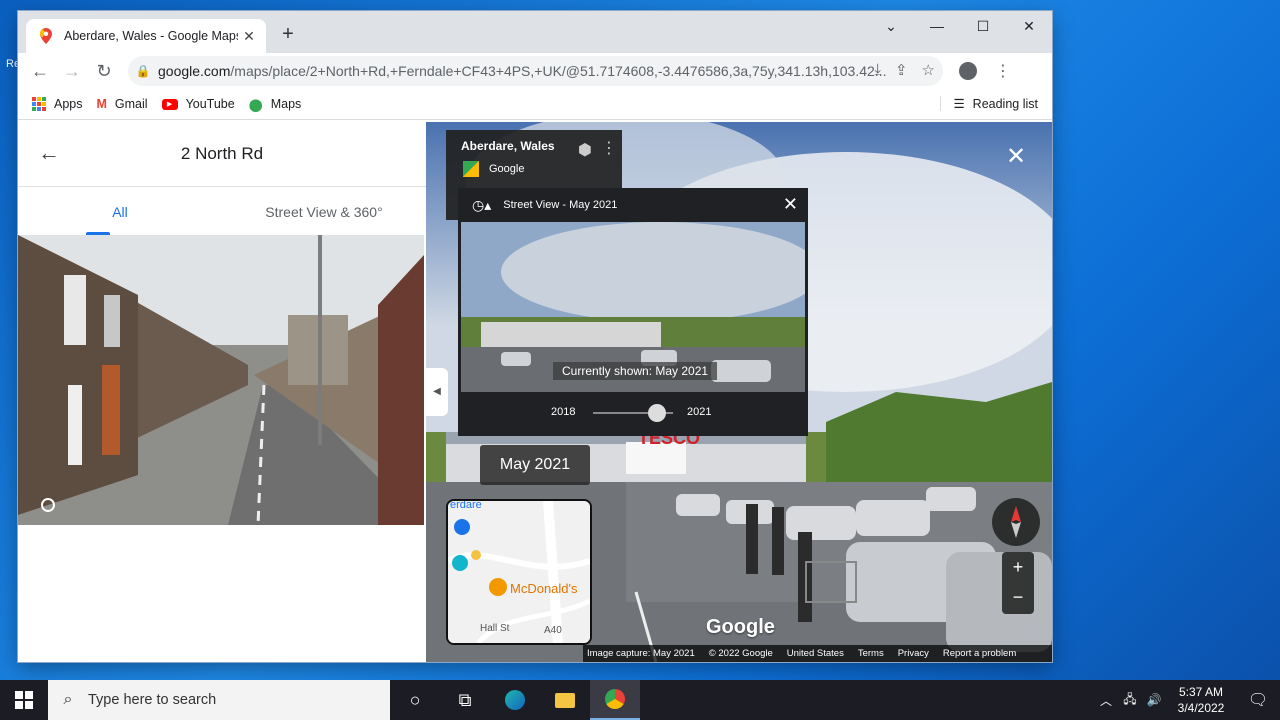 This screenshot has height=720, width=1280. Describe the element at coordinates (968, 71) in the screenshot. I see `profile-avatar-icon` at that location.